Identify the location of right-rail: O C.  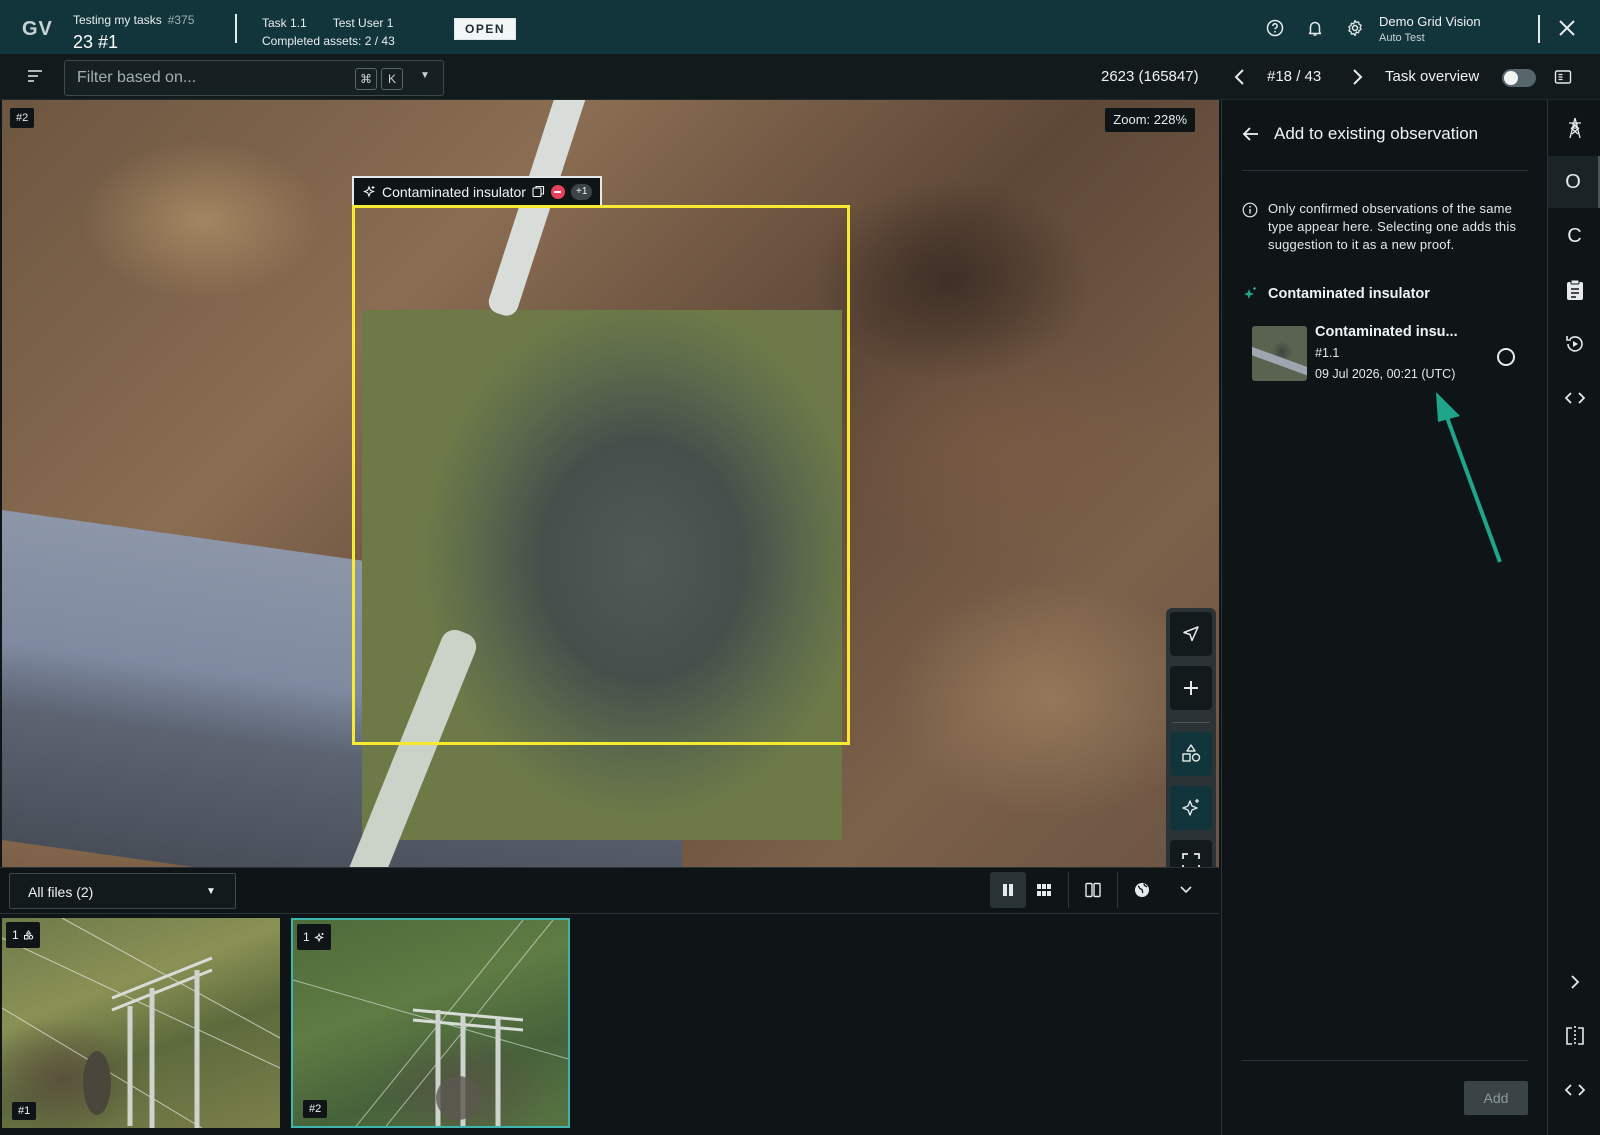
(1573, 617).